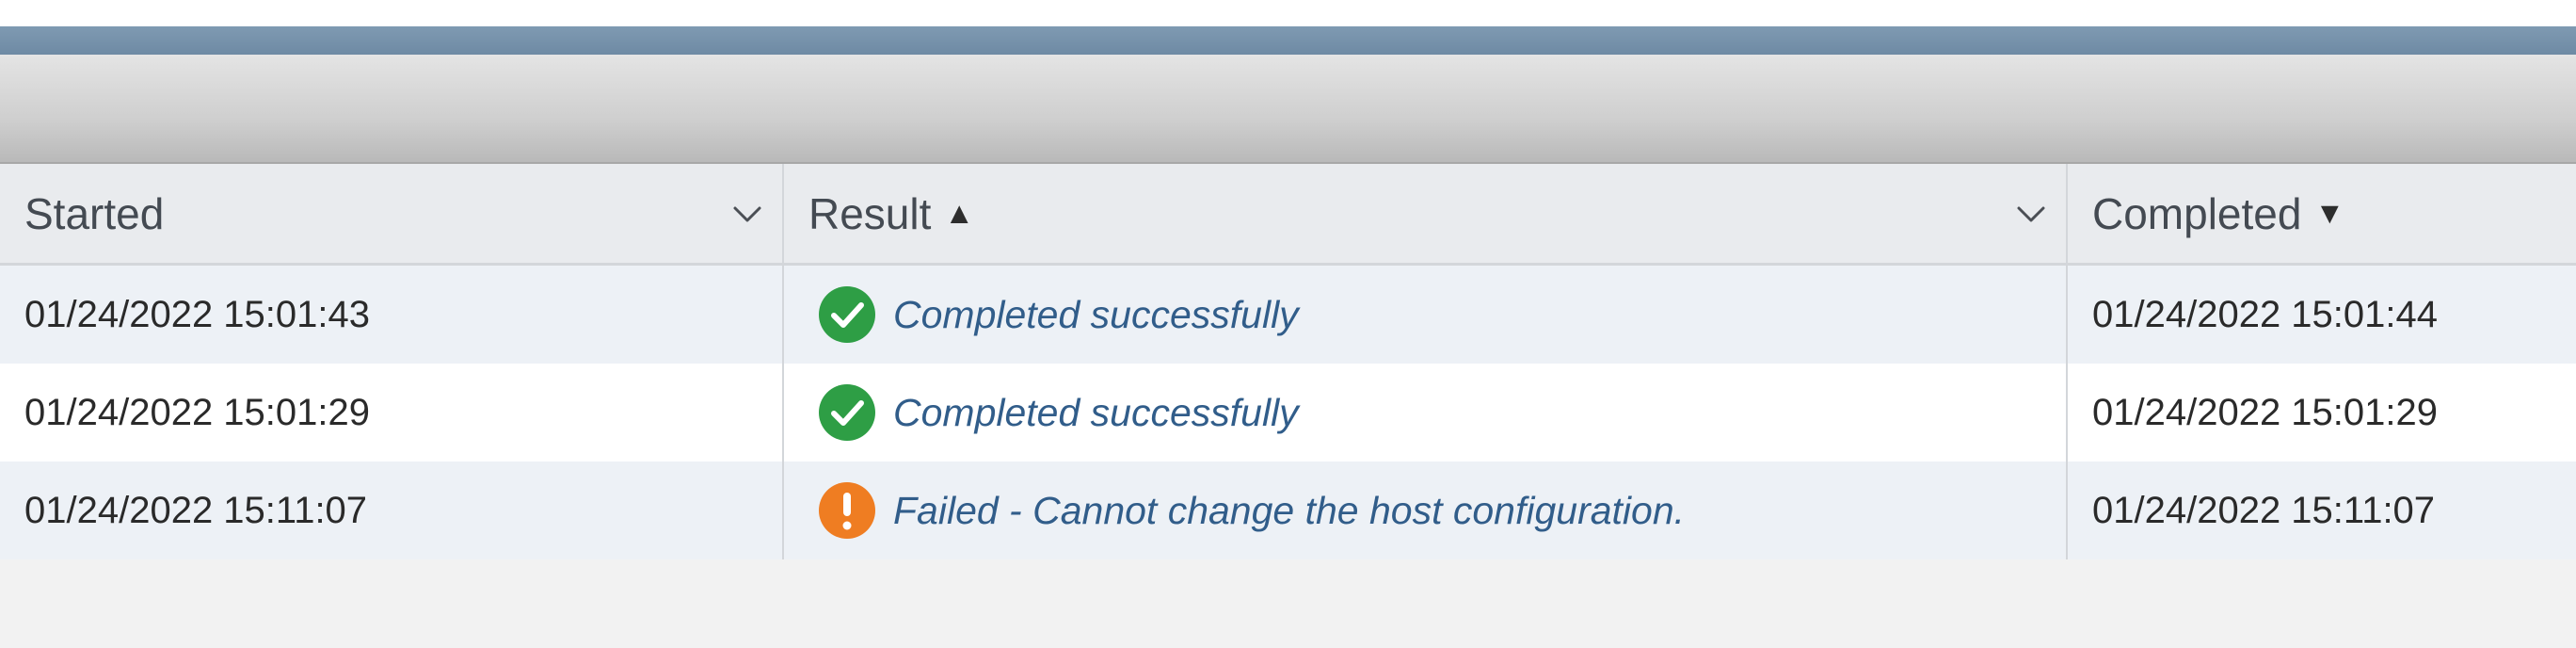 This screenshot has width=2576, height=648. I want to click on completed-cell: 01/24/2022 15:11:07, so click(2264, 510).